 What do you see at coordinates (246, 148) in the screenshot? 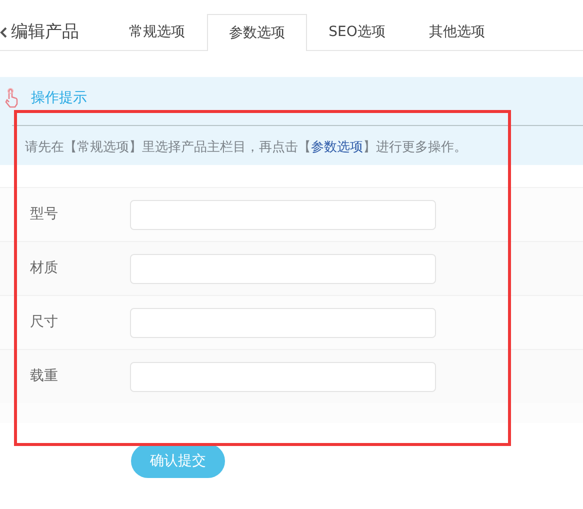
I see `tip-text: 请先在【常规选项】里选择产品主栏目，再点击【参数选项】进行更多操作。` at bounding box center [246, 148].